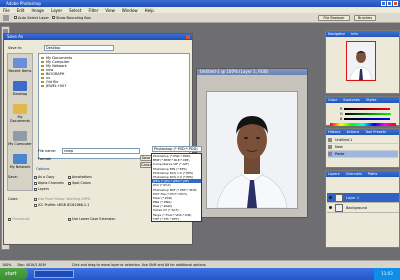 This screenshot has width=400, height=280. I want to click on brushes-tab: Brushes, so click(365, 18).